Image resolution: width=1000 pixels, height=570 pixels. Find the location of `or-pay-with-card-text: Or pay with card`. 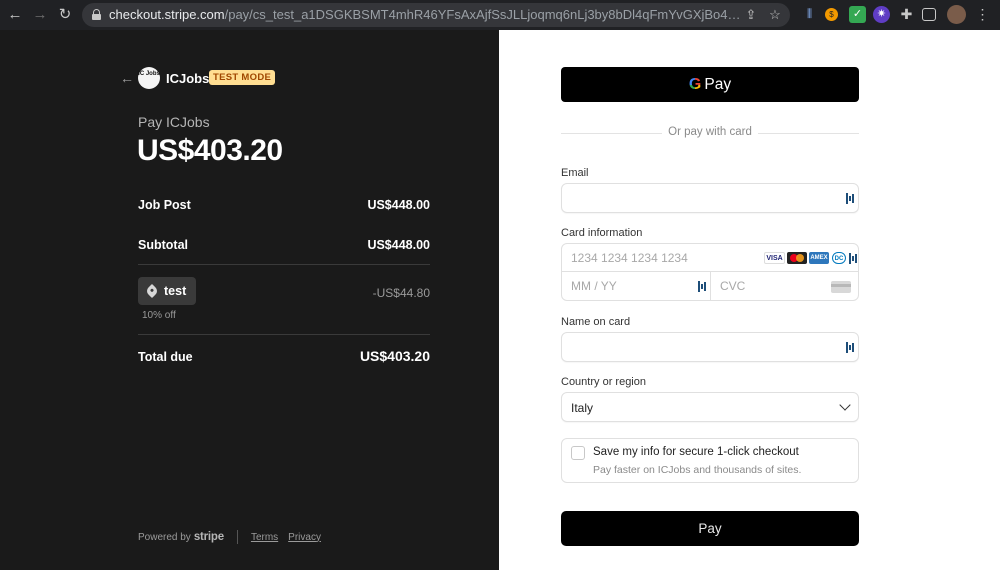

or-pay-with-card-text: Or pay with card is located at coordinates (710, 132).